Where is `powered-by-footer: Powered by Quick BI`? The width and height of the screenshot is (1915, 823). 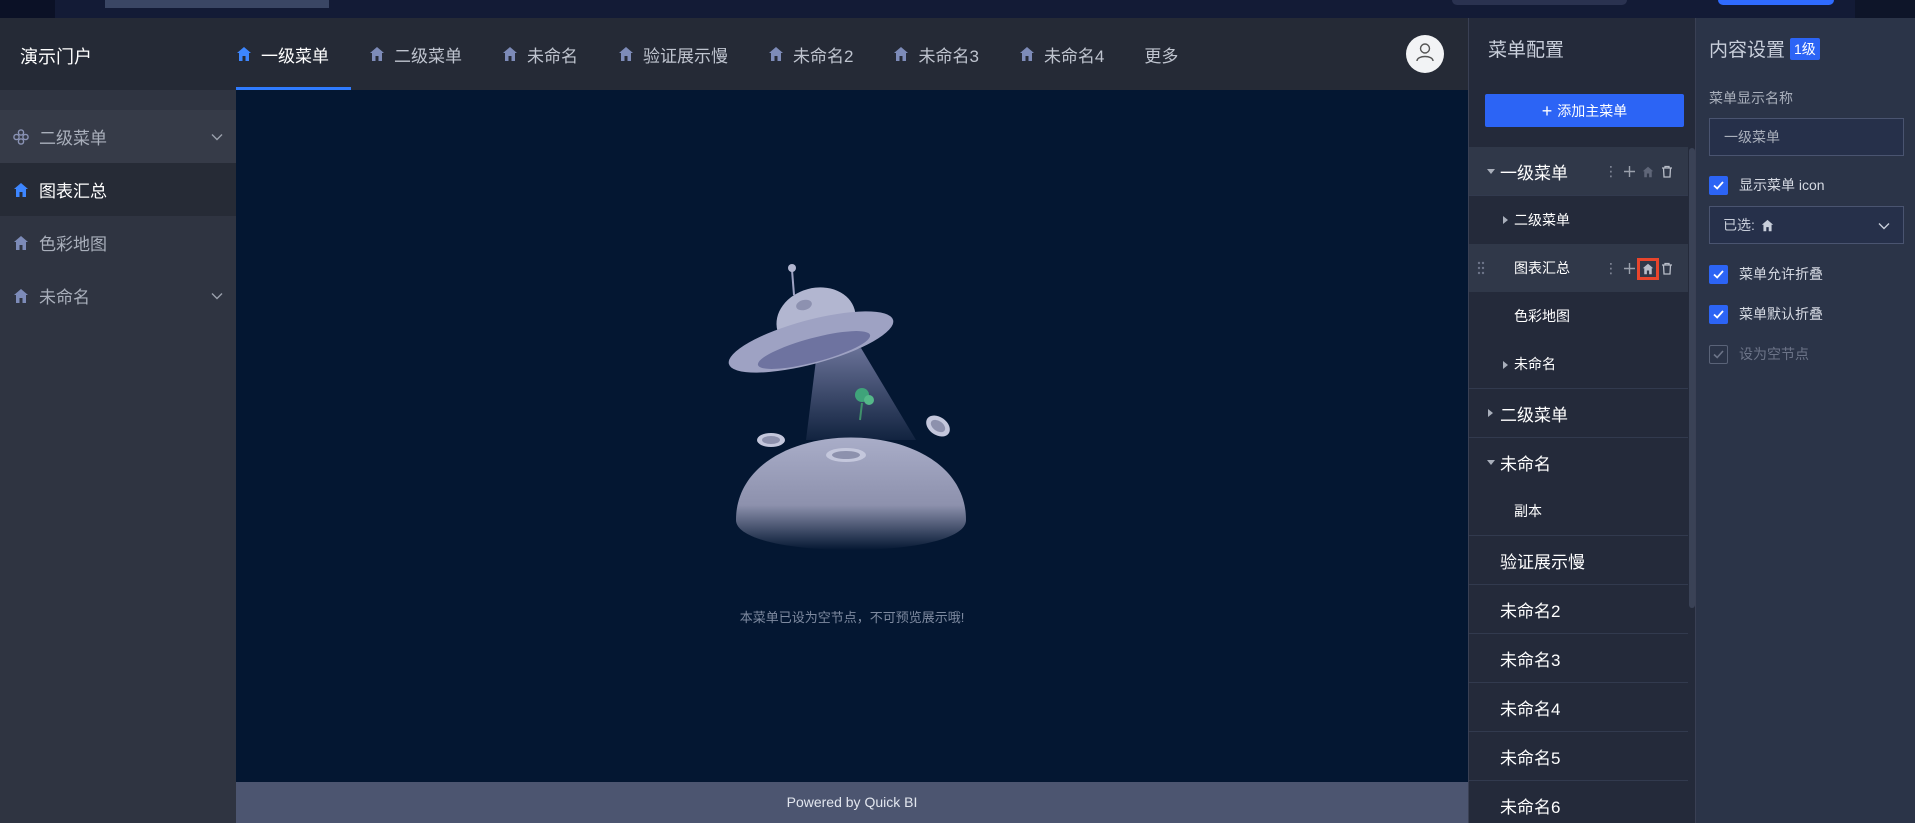 powered-by-footer: Powered by Quick BI is located at coordinates (852, 802).